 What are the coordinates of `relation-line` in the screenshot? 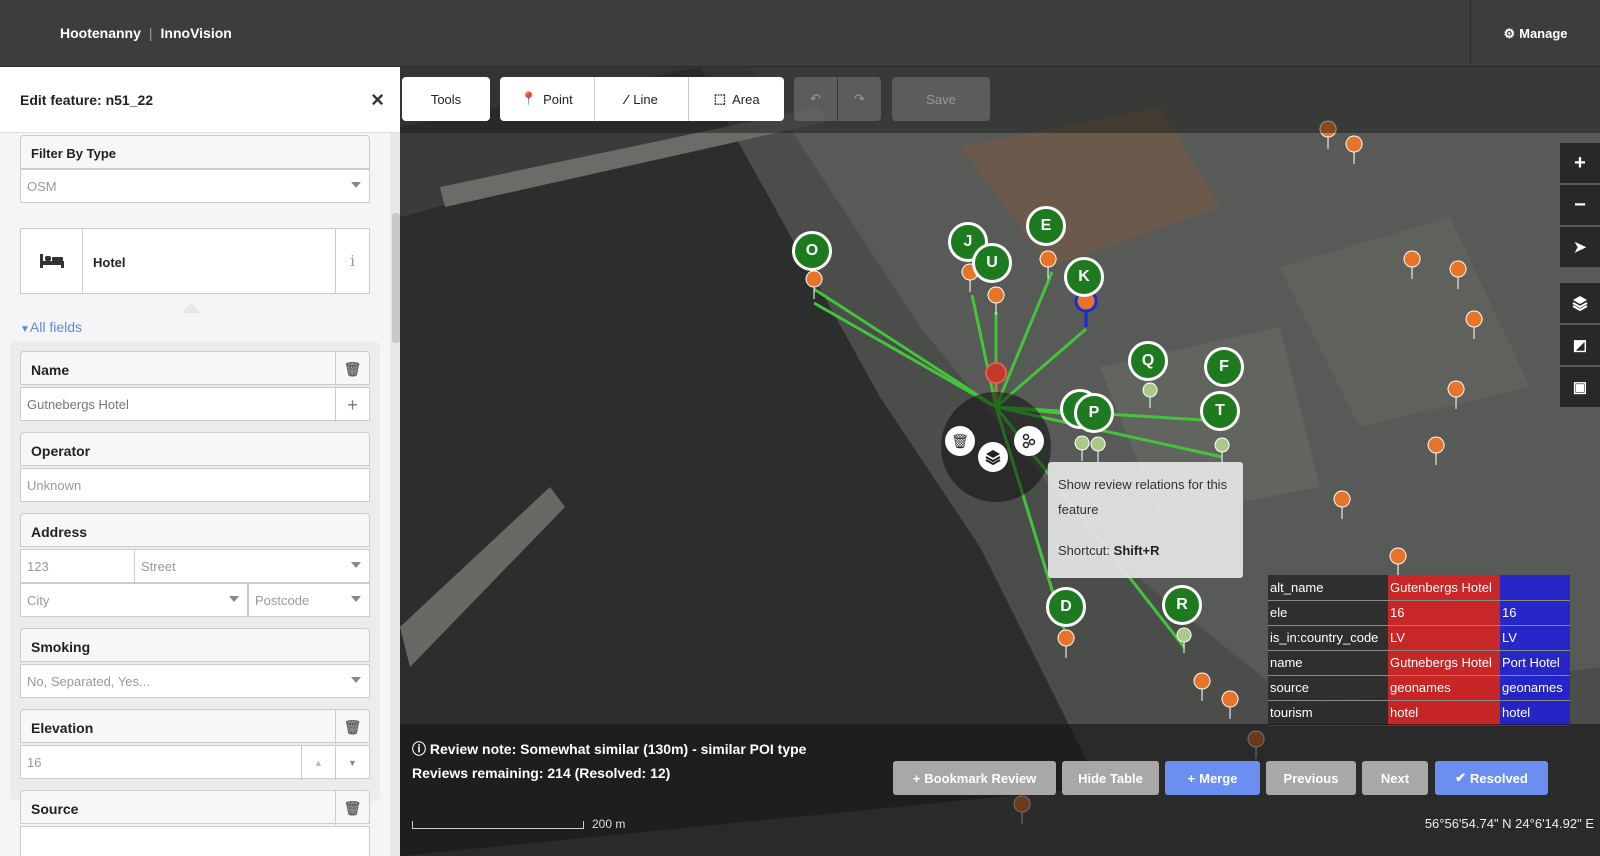 It's located at (905, 355).